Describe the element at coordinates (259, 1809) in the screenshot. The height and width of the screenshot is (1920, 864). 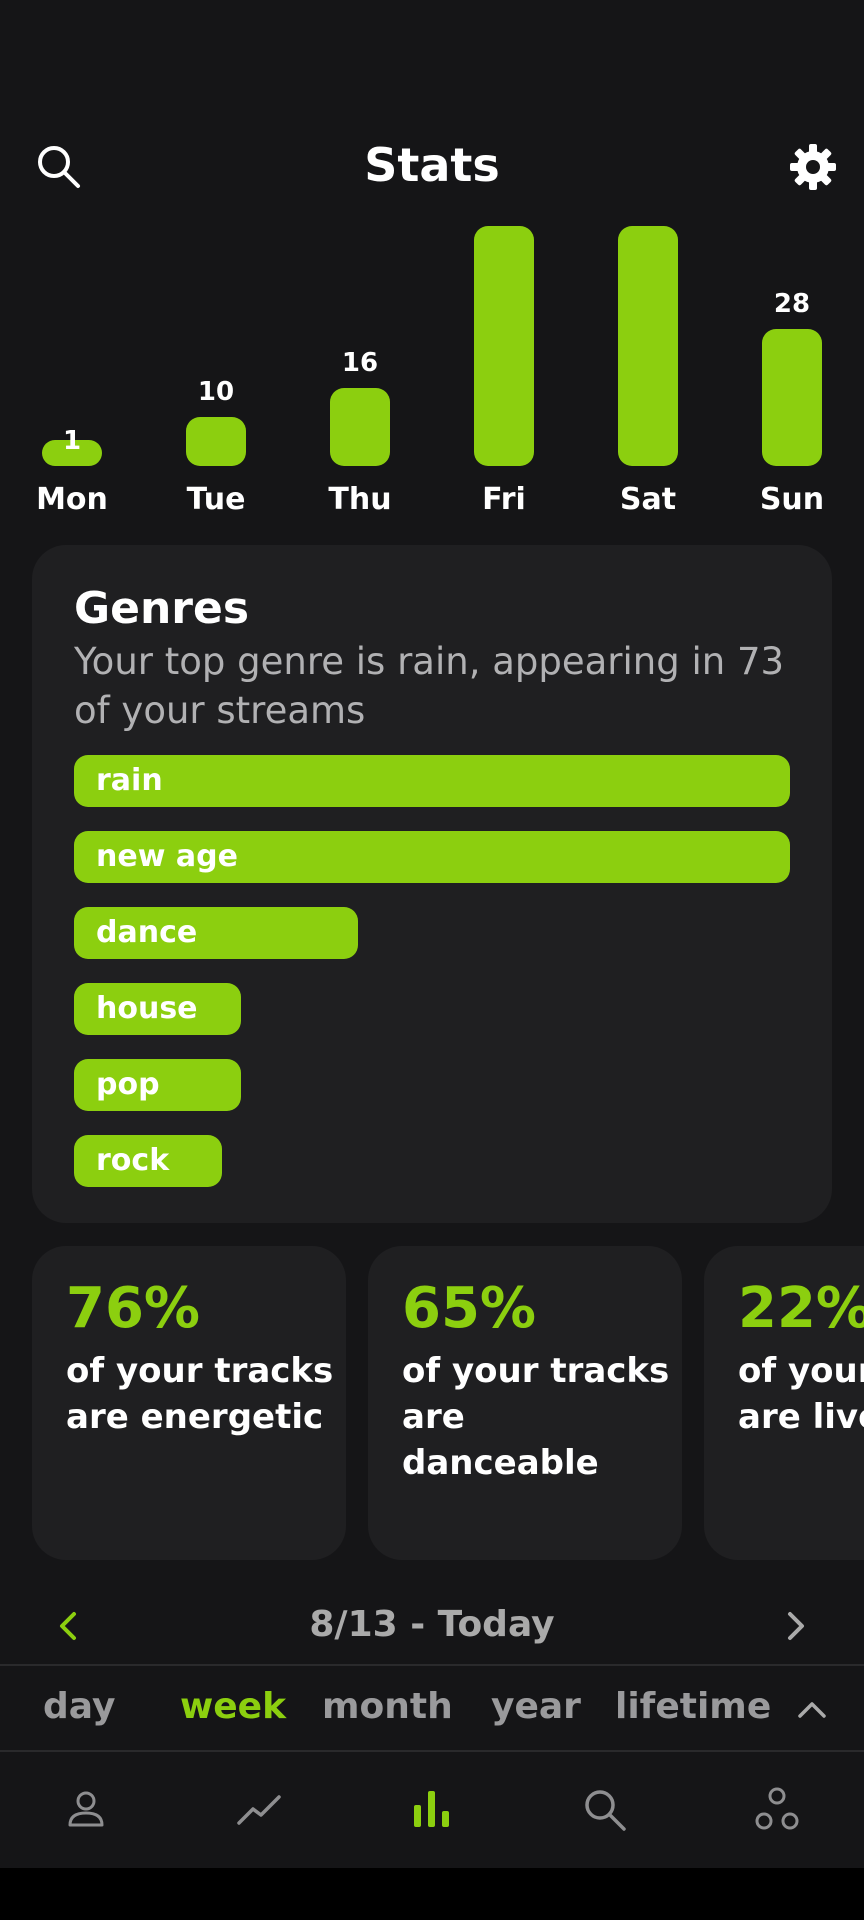
I see `trend-icon` at that location.